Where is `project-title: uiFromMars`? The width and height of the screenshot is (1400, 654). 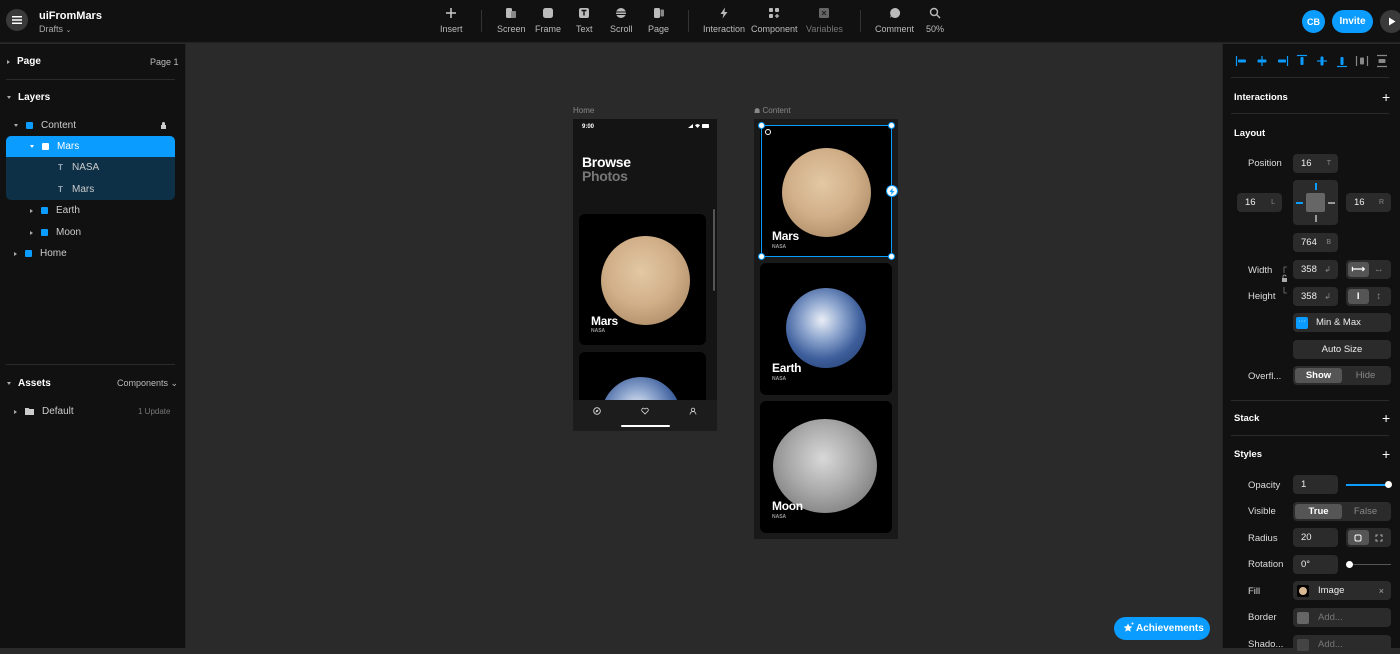 project-title: uiFromMars is located at coordinates (70, 16).